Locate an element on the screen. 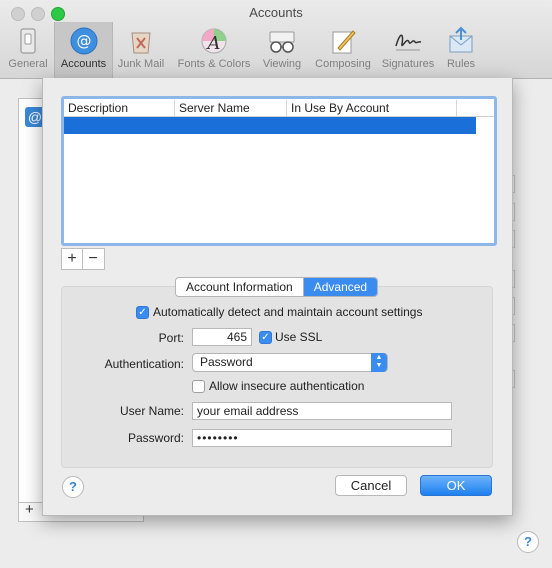 This screenshot has height=568, width=552. svg-text: A is located at coordinates (213, 43).